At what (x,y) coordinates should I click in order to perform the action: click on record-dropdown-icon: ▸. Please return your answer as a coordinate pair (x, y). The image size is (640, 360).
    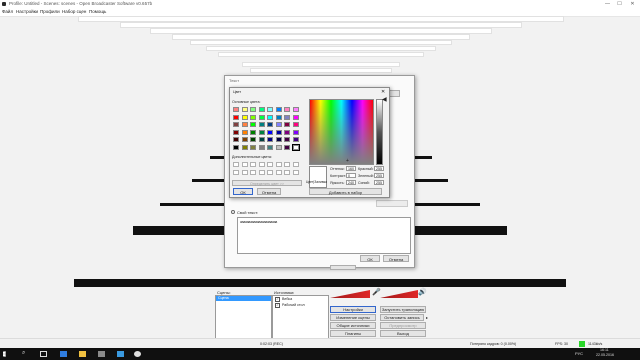
    Looking at the image, I should click on (427, 317).